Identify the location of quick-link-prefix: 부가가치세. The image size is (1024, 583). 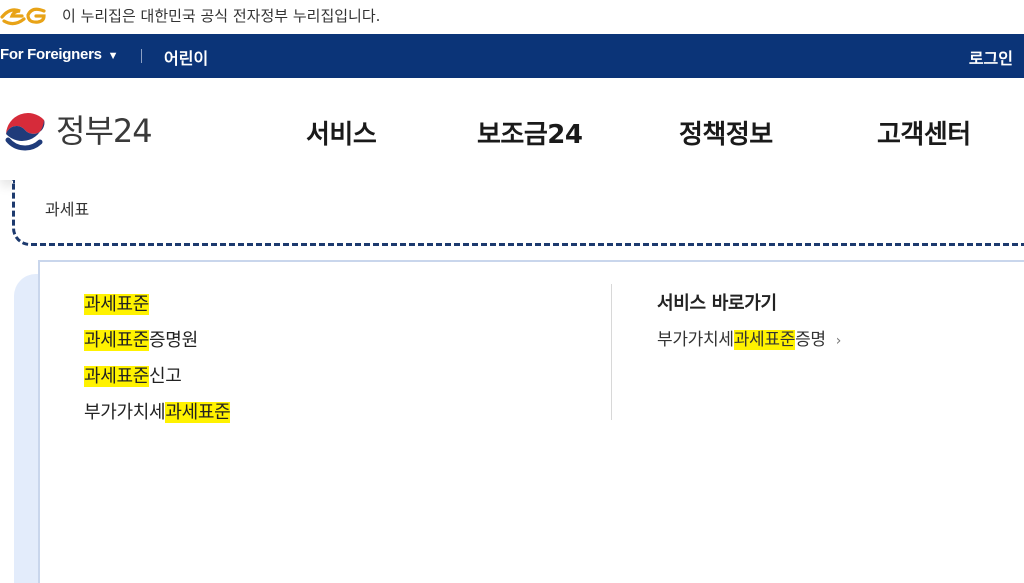
(695, 340).